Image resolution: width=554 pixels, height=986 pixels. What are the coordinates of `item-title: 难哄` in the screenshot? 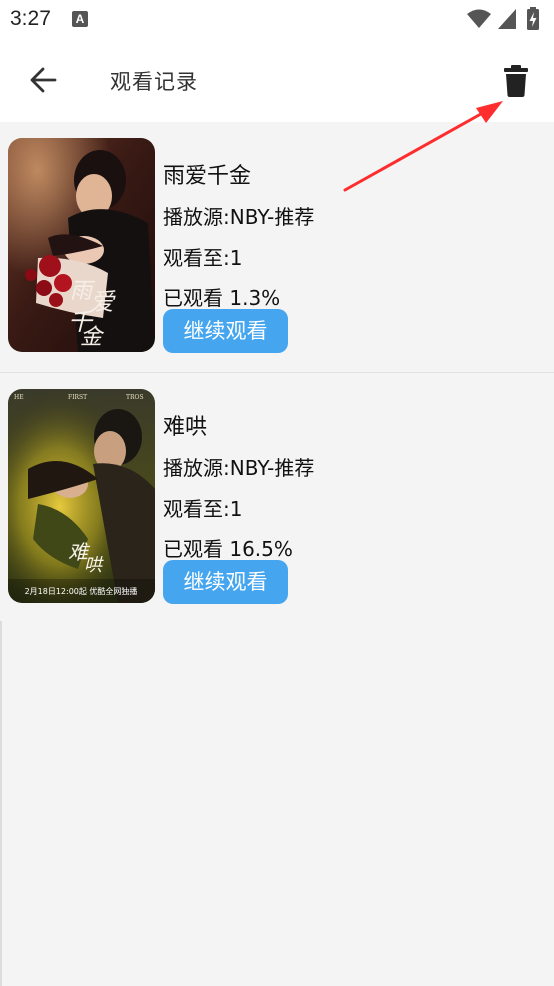 It's located at (185, 427).